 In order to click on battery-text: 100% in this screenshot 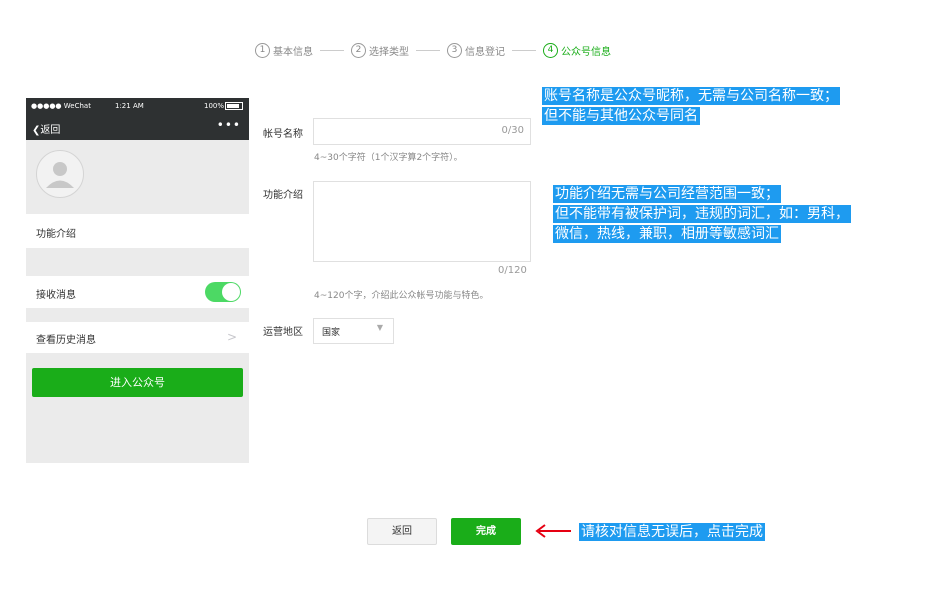, I will do `click(214, 106)`.